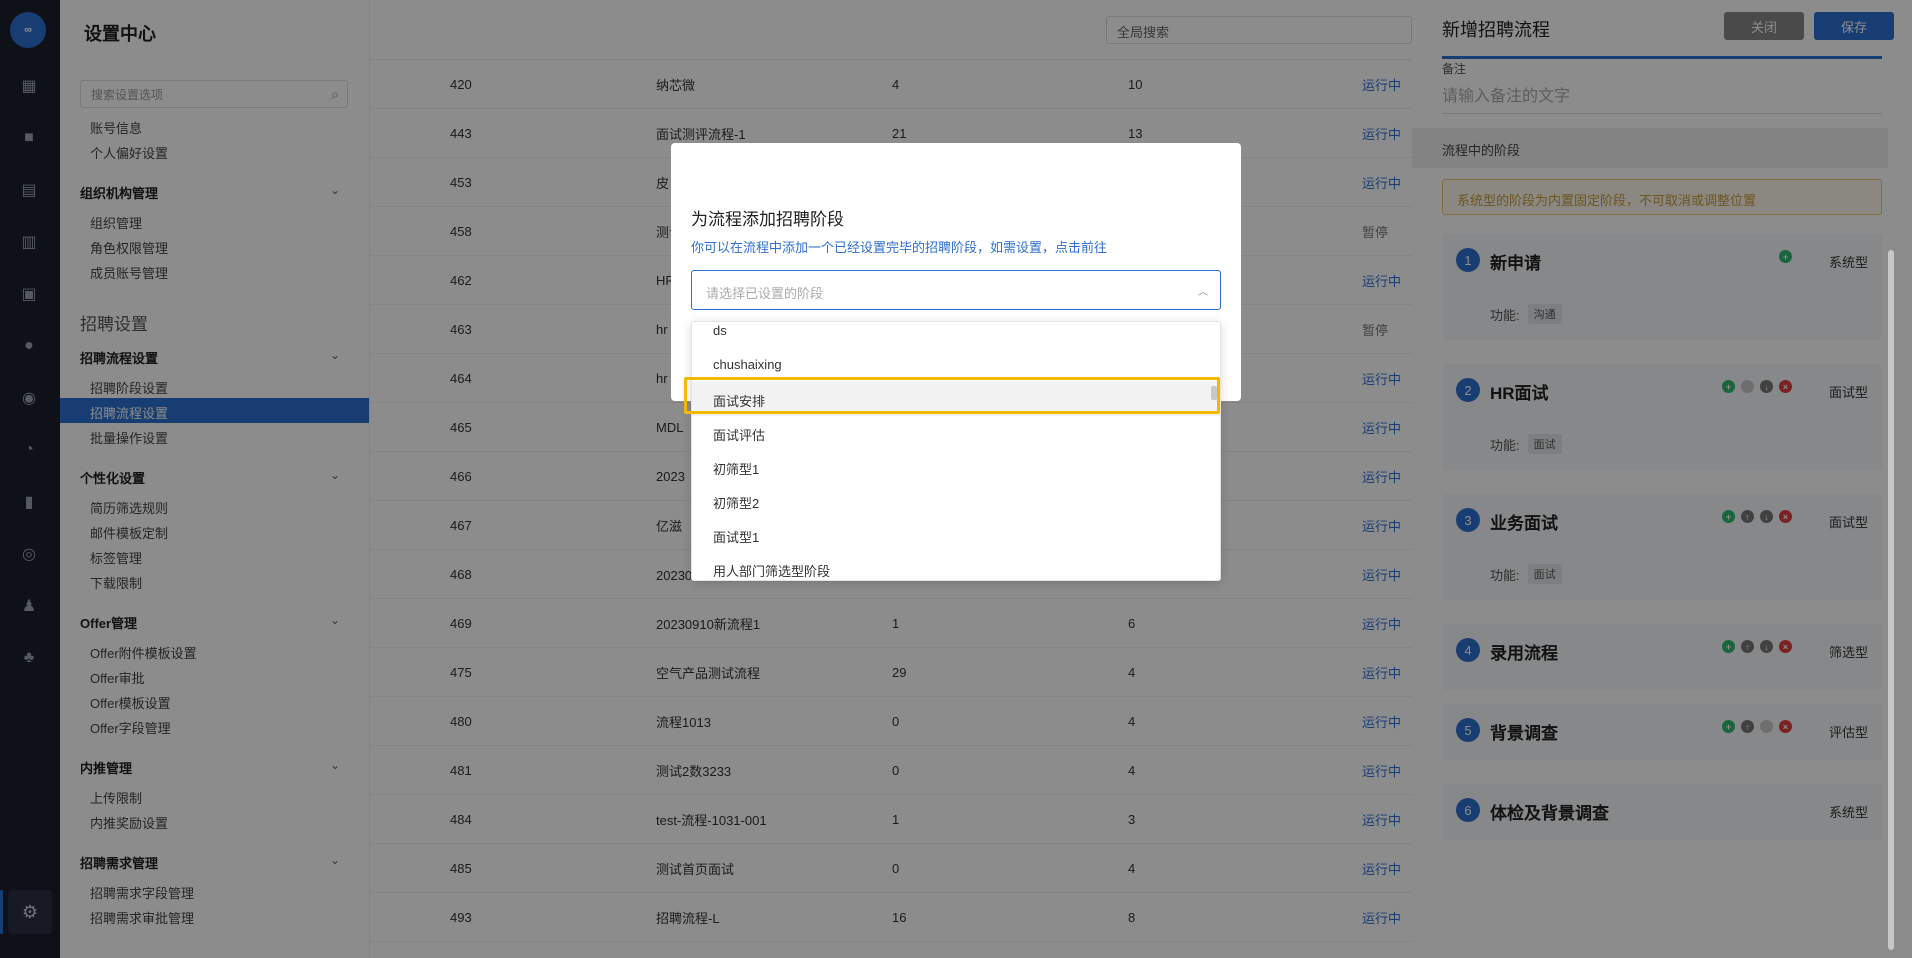  What do you see at coordinates (1891, 505) in the screenshot?
I see `drawer-scrollbar` at bounding box center [1891, 505].